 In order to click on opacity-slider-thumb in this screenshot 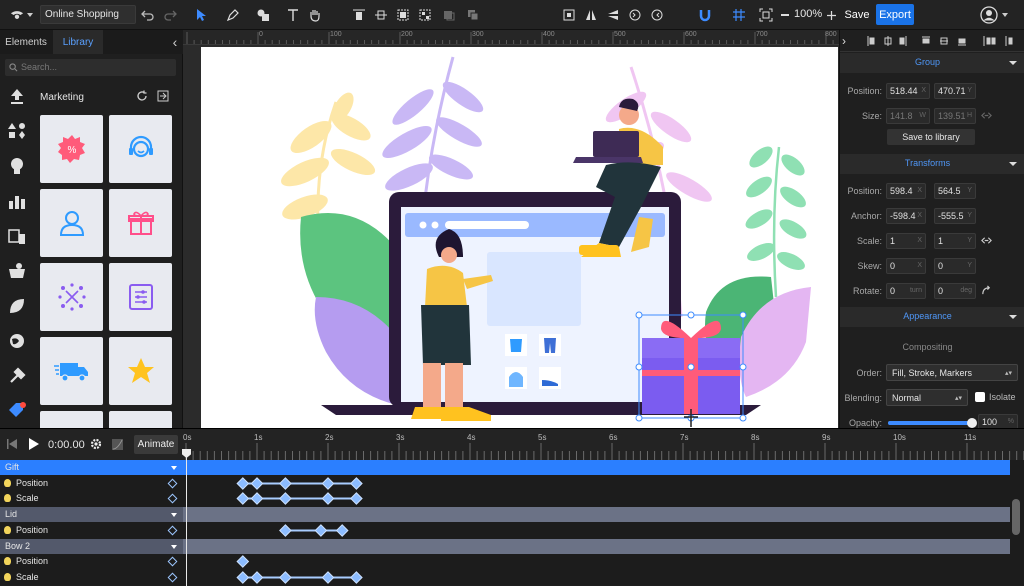, I will do `click(972, 423)`.